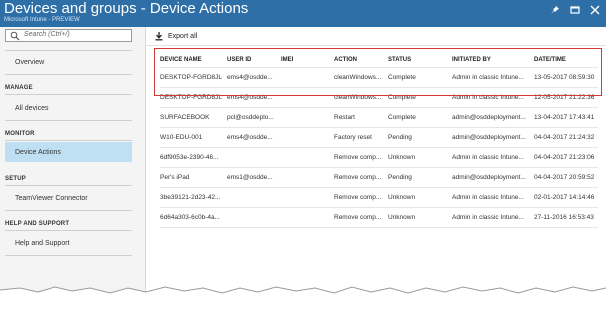  Describe the element at coordinates (68, 108) in the screenshot. I see `sidebar-item-all-devices: All devices` at that location.